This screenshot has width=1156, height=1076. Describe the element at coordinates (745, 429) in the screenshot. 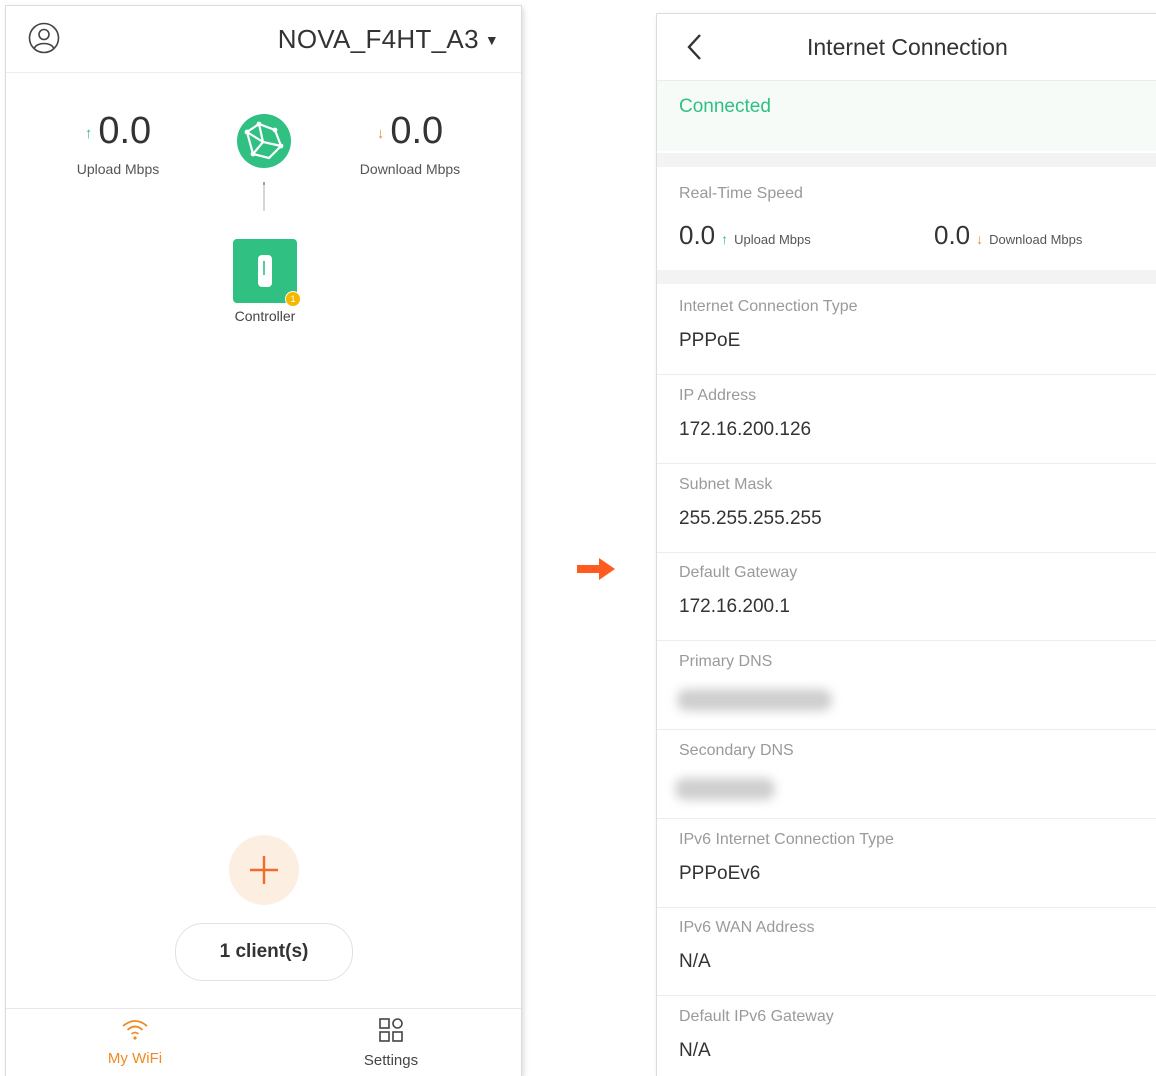

I see `row-value: 172.16.200.126` at that location.